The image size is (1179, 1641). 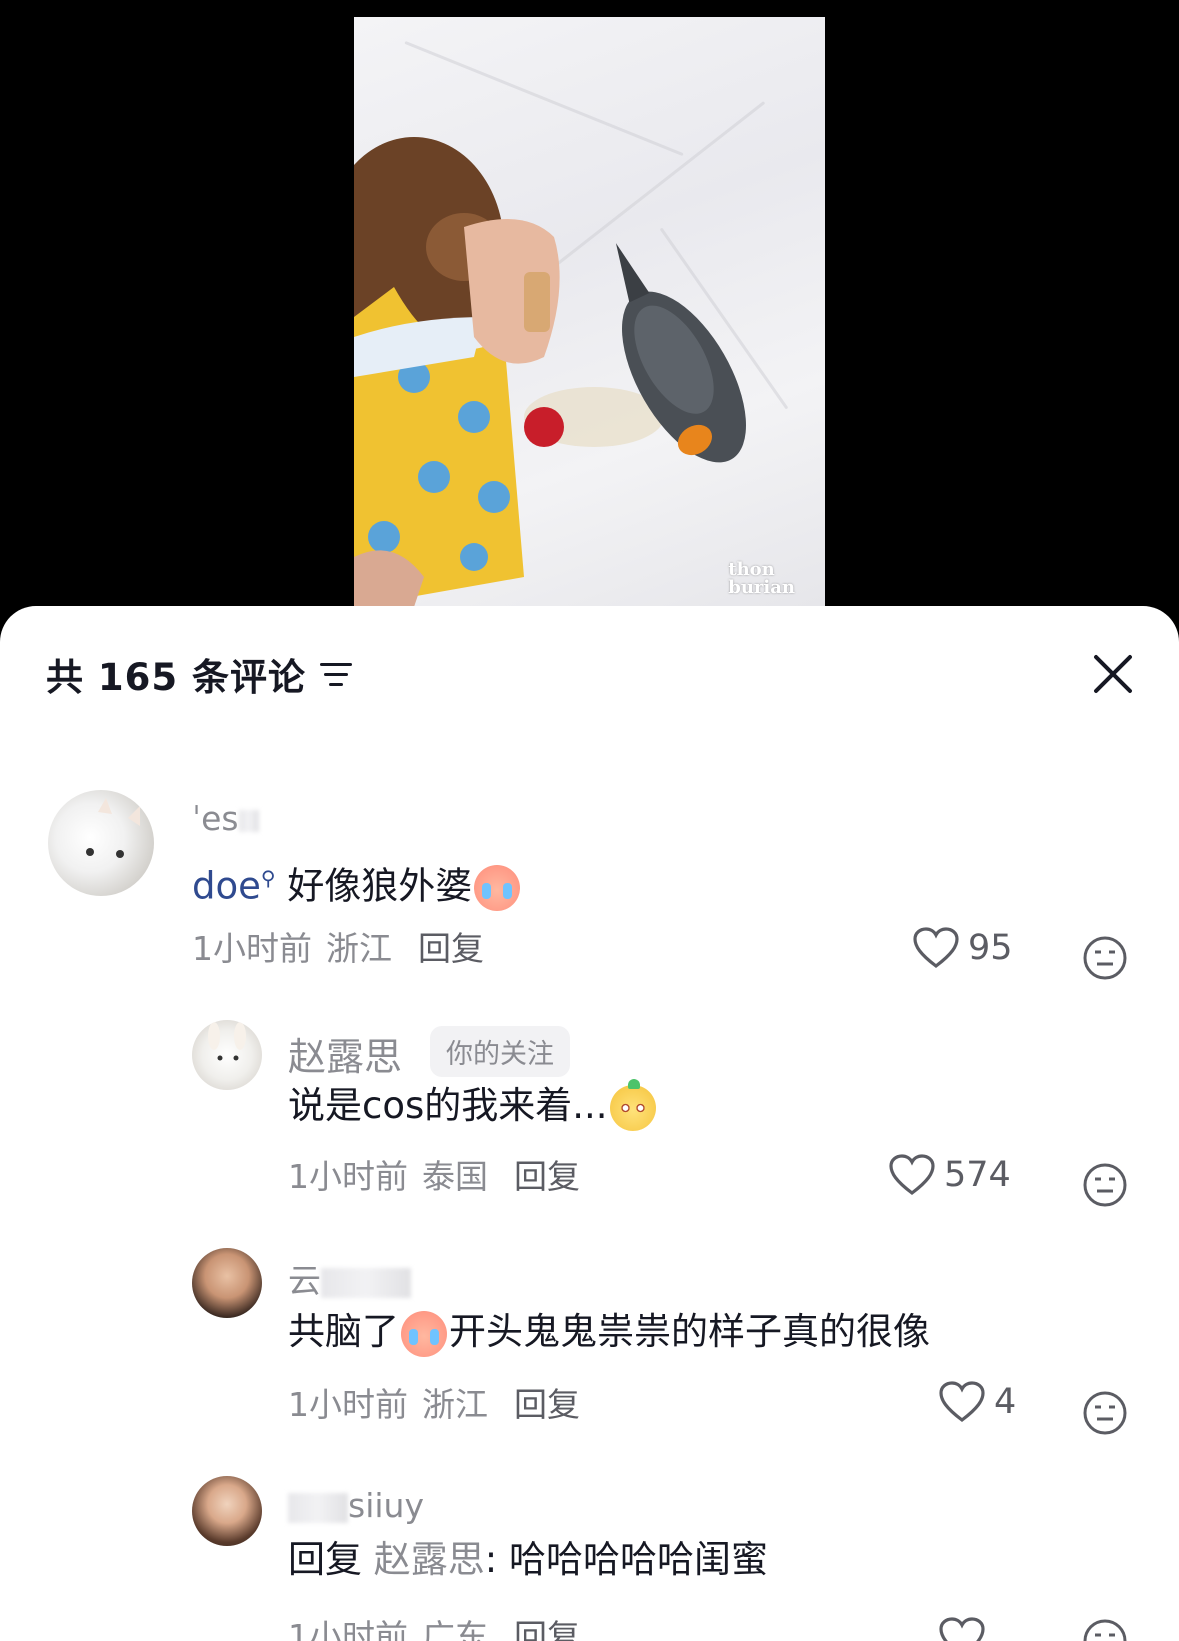 What do you see at coordinates (977, 1175) in the screenshot?
I see `like-count: 574` at bounding box center [977, 1175].